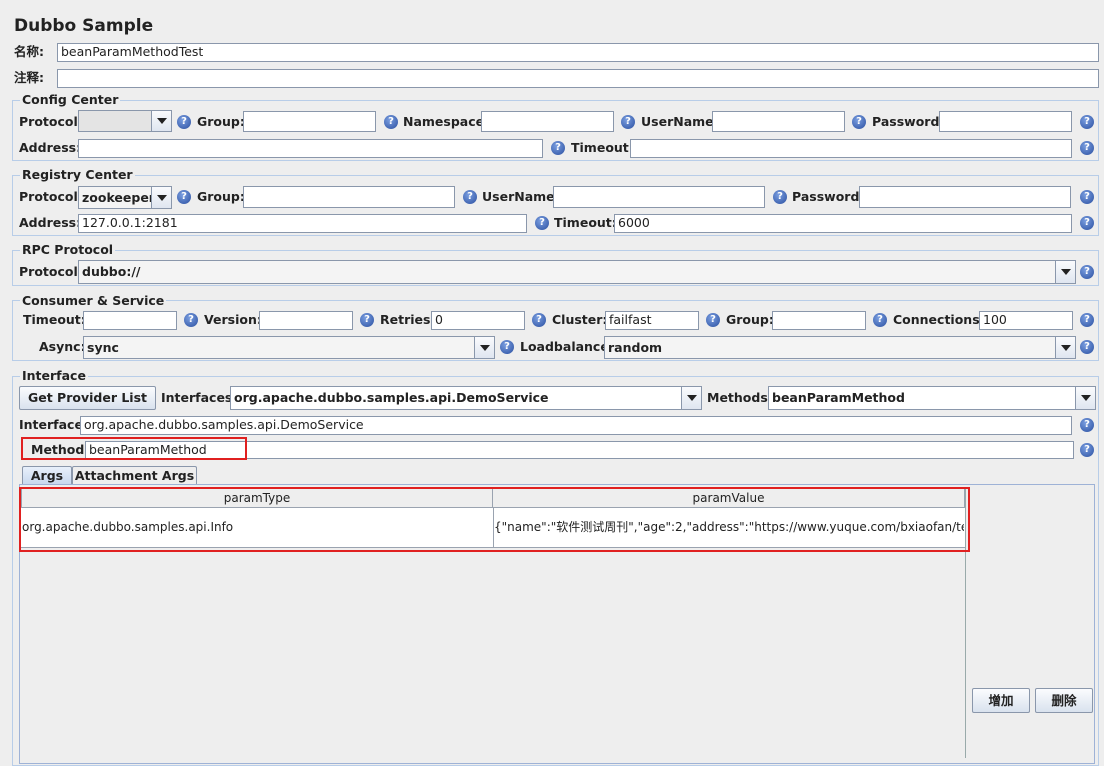 The image size is (1104, 766). I want to click on name-input: beanParamMethodTest, so click(578, 52).